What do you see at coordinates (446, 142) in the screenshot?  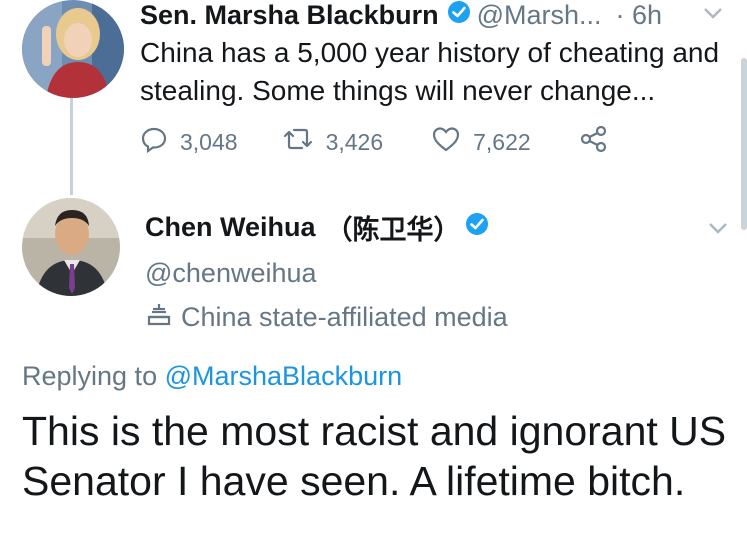 I see `like-icon` at bounding box center [446, 142].